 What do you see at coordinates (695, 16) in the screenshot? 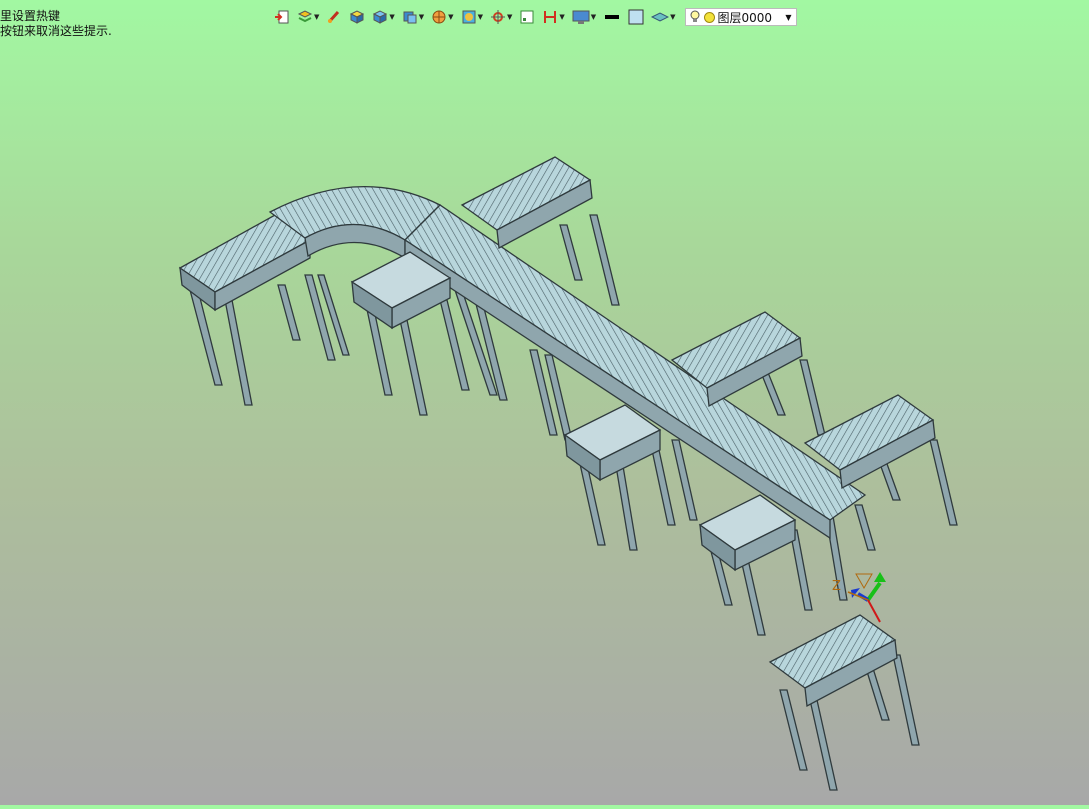
I see `lightbulb-icon` at bounding box center [695, 16].